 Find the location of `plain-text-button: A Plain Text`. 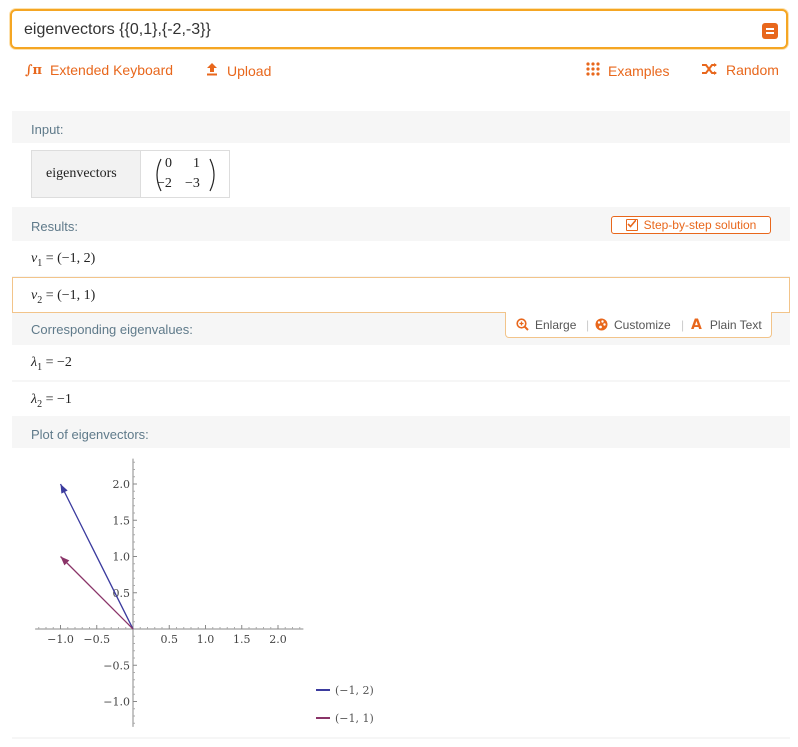

plain-text-button: A Plain Text is located at coordinates (726, 325).